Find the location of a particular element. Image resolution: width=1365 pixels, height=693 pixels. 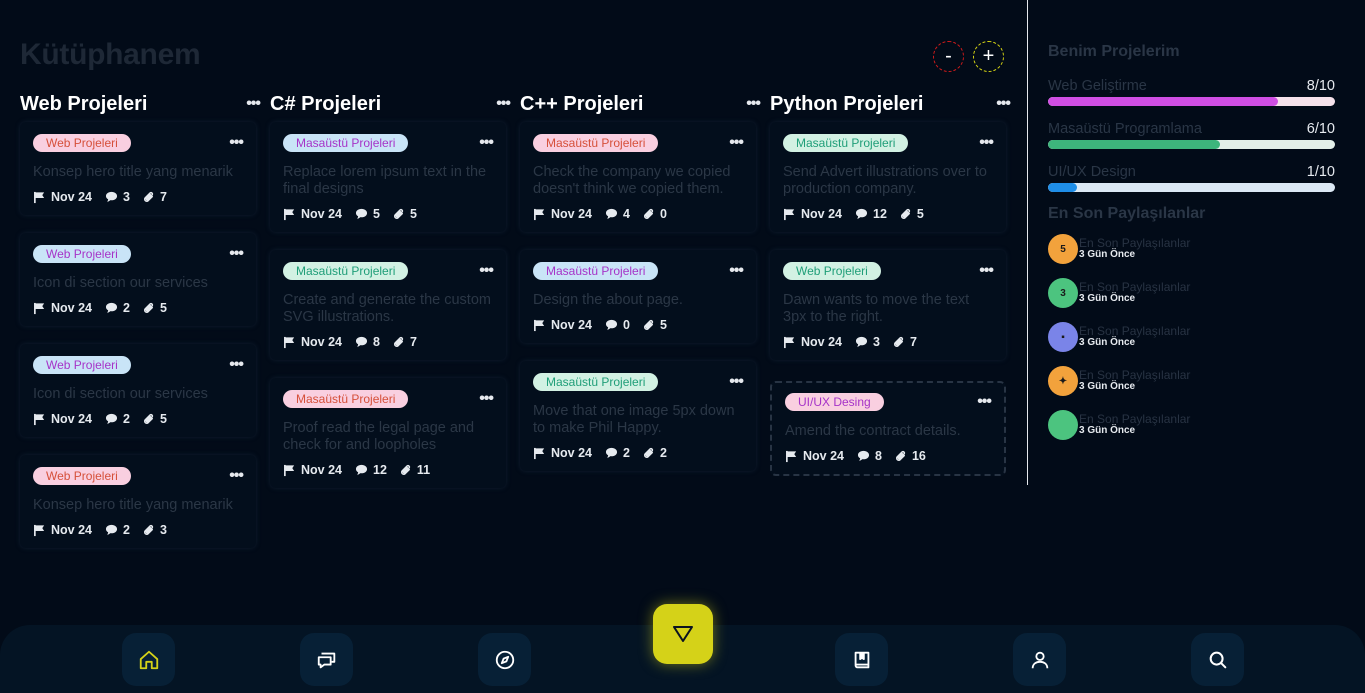

card-comments: 3 is located at coordinates (126, 197).